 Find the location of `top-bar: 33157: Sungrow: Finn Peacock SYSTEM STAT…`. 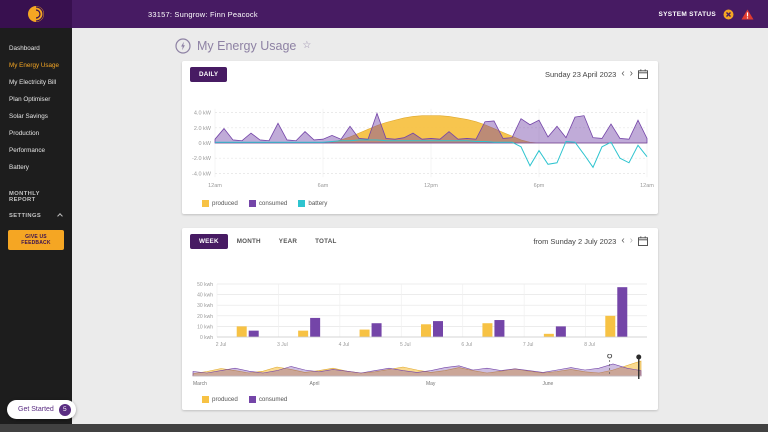

top-bar: 33157: Sungrow: Finn Peacock SYSTEM STAT… is located at coordinates (384, 14).